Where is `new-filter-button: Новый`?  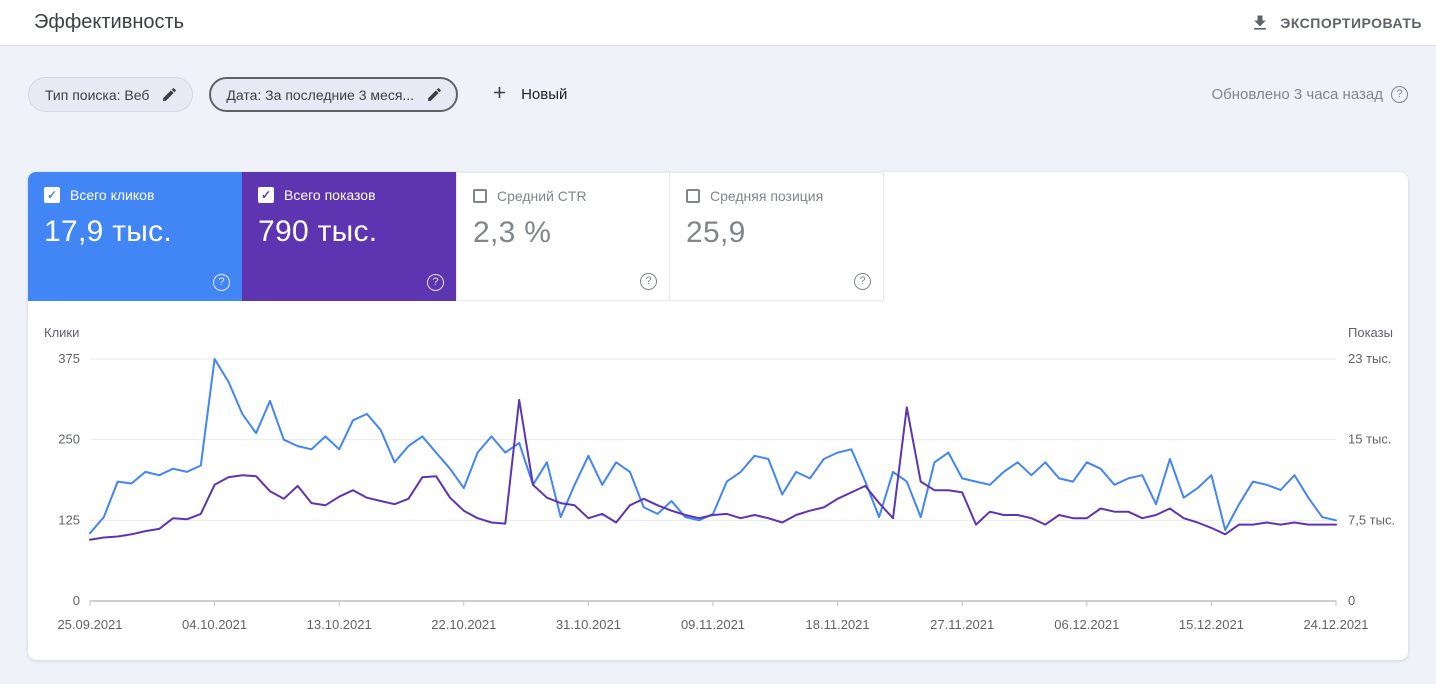 new-filter-button: Новый is located at coordinates (528, 94).